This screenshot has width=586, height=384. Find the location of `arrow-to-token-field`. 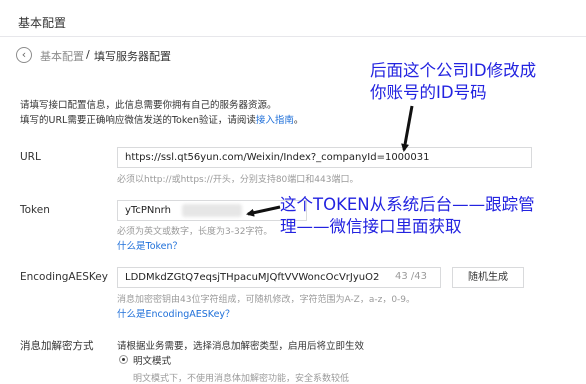

arrow-to-token-field is located at coordinates (263, 211).